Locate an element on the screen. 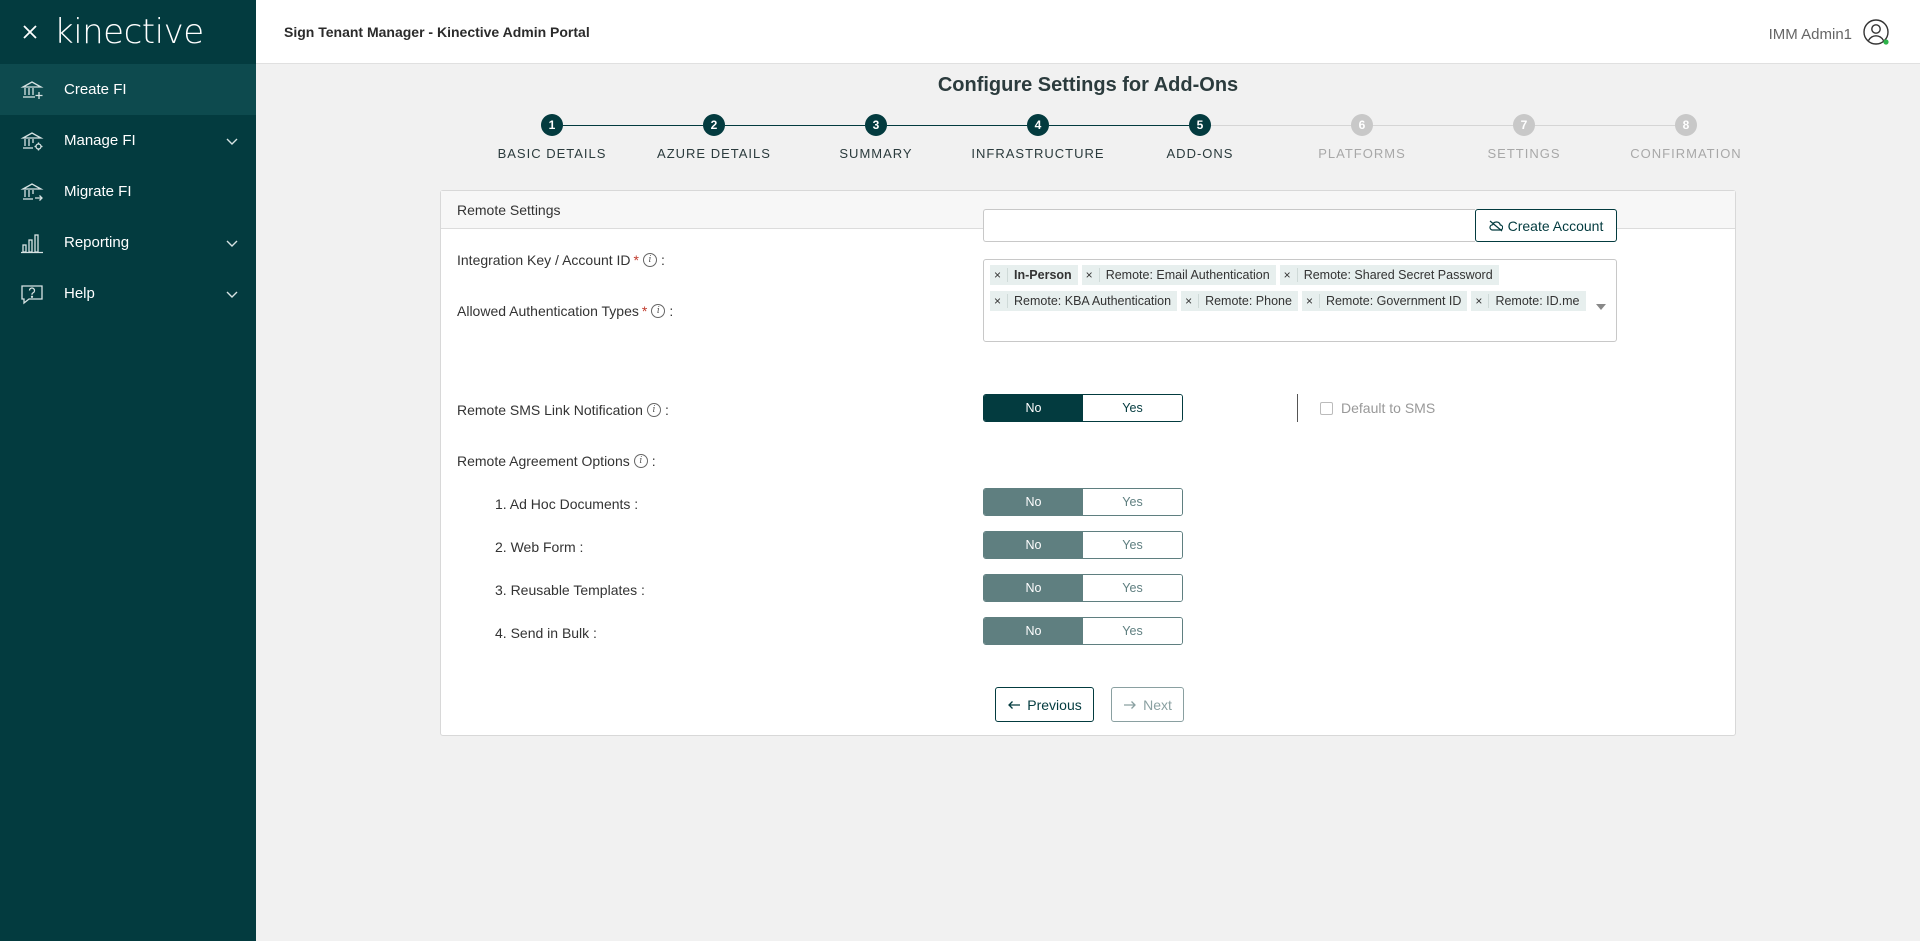  send-in-bulk-toggle: No Yes is located at coordinates (1083, 631).